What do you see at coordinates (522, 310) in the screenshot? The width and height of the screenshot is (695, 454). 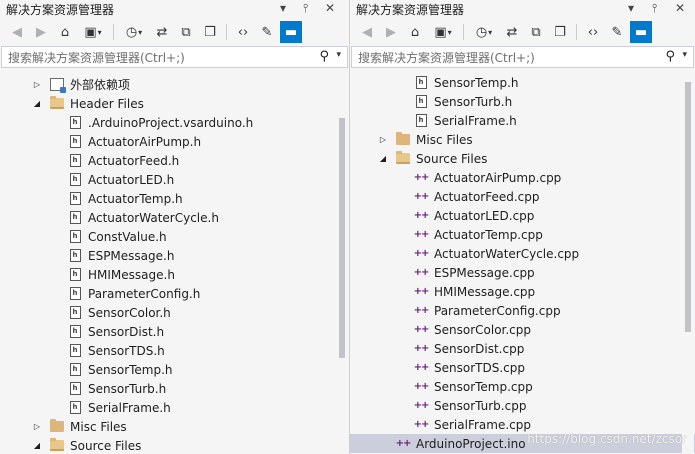 I see `tree-item: ++ ParameterConfig.cpp` at bounding box center [522, 310].